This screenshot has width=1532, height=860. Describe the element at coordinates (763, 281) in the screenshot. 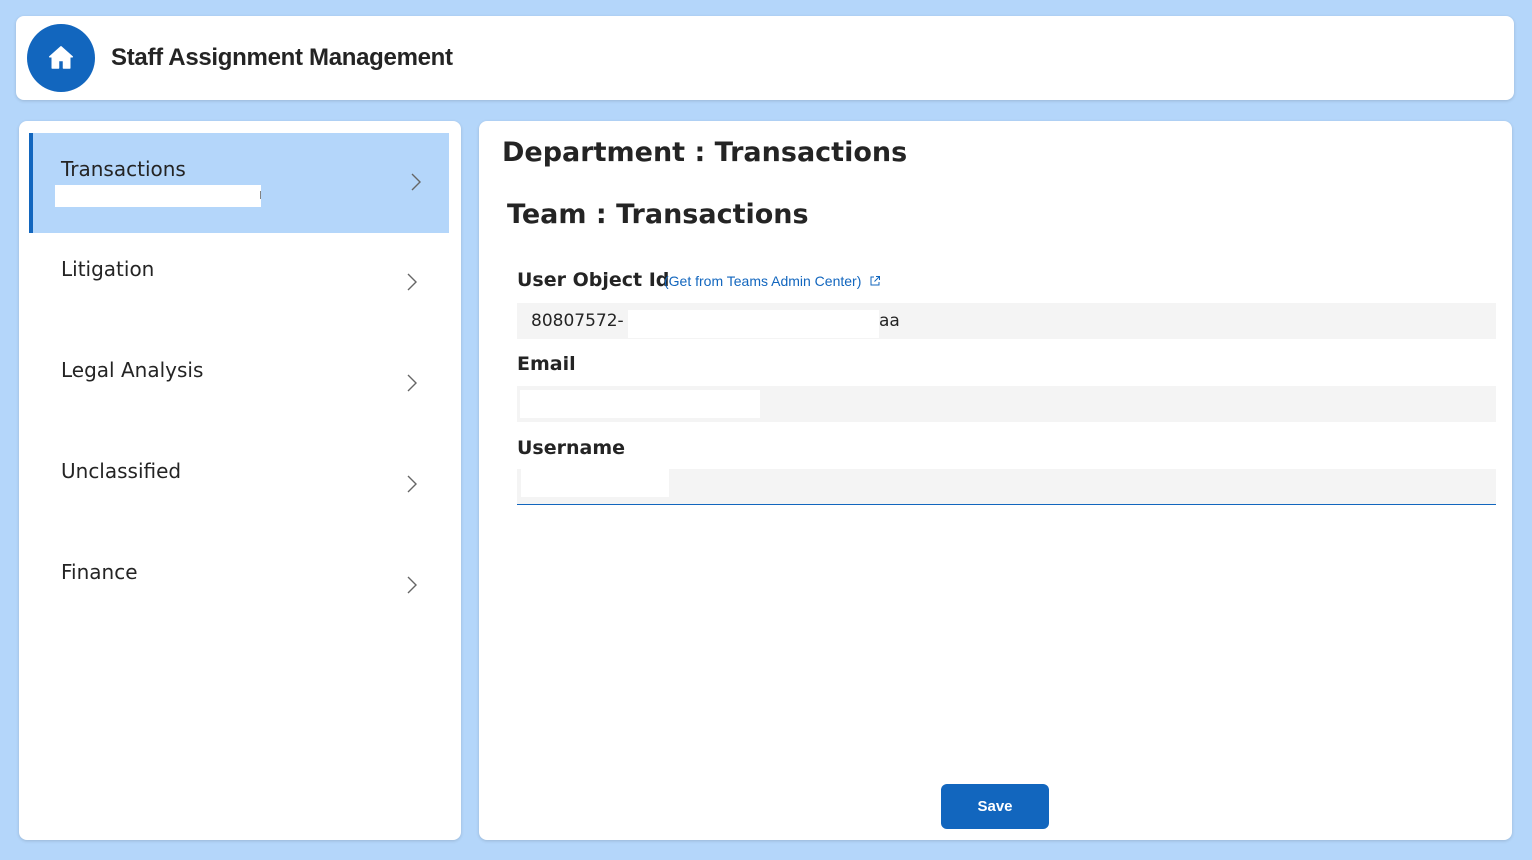

I see `teams-admin-center-link-text: (Get from Teams Admin Center)` at that location.